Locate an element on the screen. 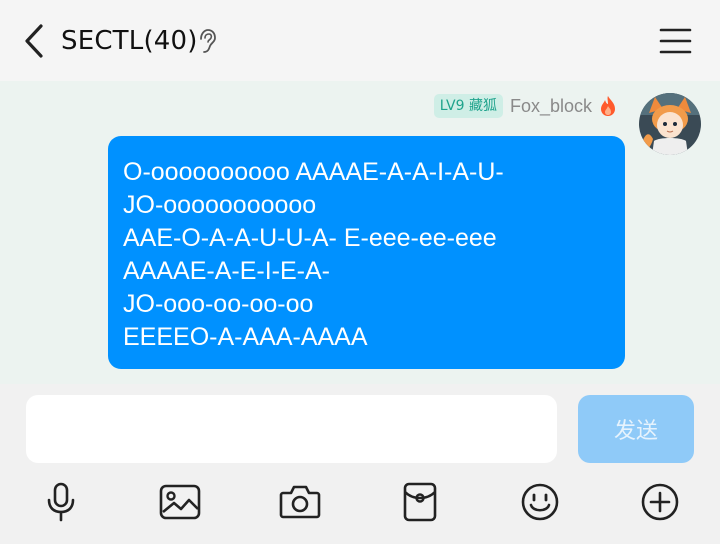 The width and height of the screenshot is (720, 544). ear-icon is located at coordinates (208, 41).